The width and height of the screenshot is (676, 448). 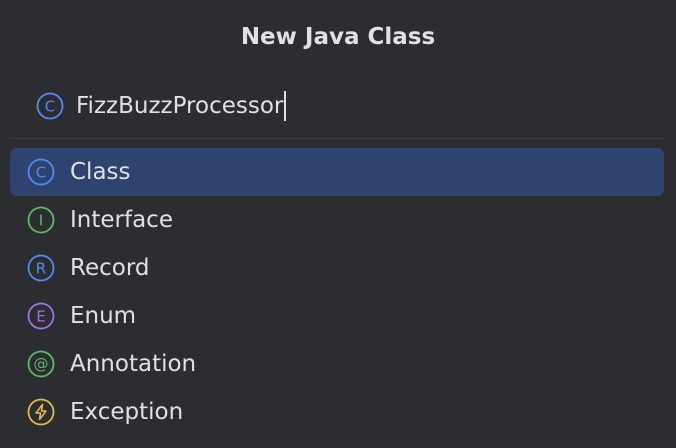 I want to click on kind-item-enum: E Enum, so click(x=337, y=316).